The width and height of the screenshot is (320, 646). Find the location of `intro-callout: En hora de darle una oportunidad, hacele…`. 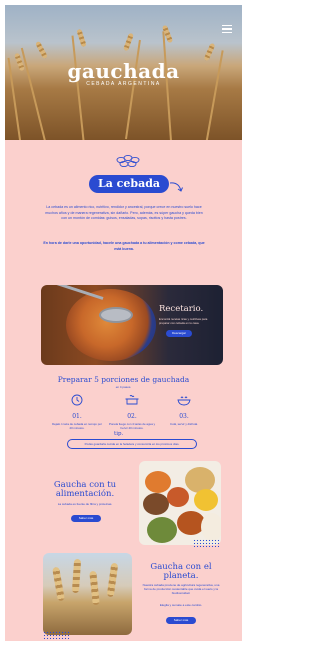

intro-callout: En hora de darle una oportunidad, hacele… is located at coordinates (124, 246).